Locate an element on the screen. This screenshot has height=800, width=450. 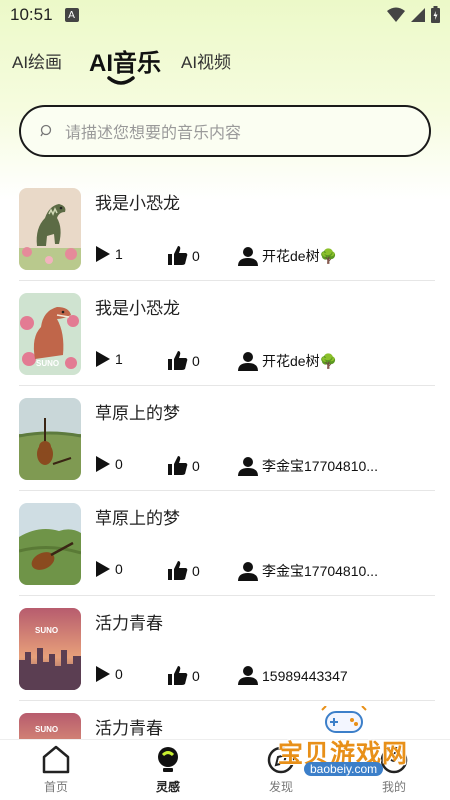
nav-label: 首页 is located at coordinates (55, 787).